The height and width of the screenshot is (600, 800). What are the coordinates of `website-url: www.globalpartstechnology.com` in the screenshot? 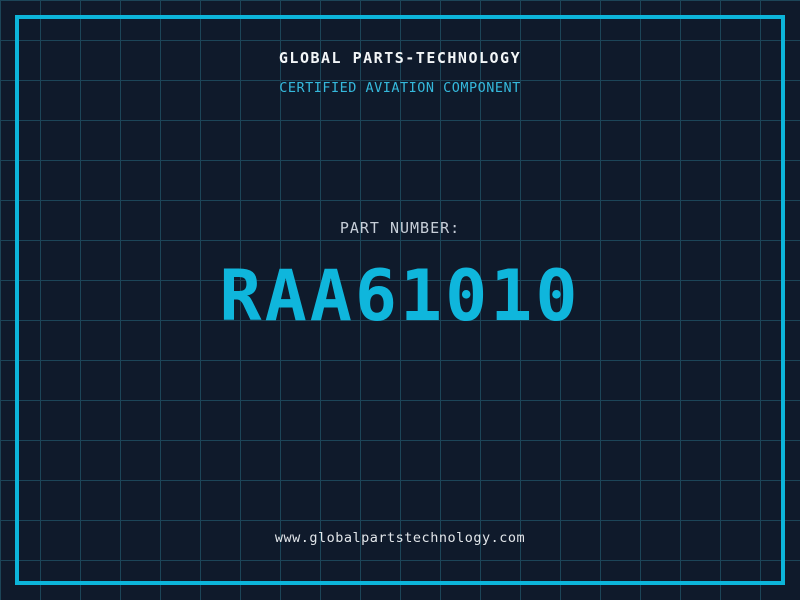 It's located at (400, 538).